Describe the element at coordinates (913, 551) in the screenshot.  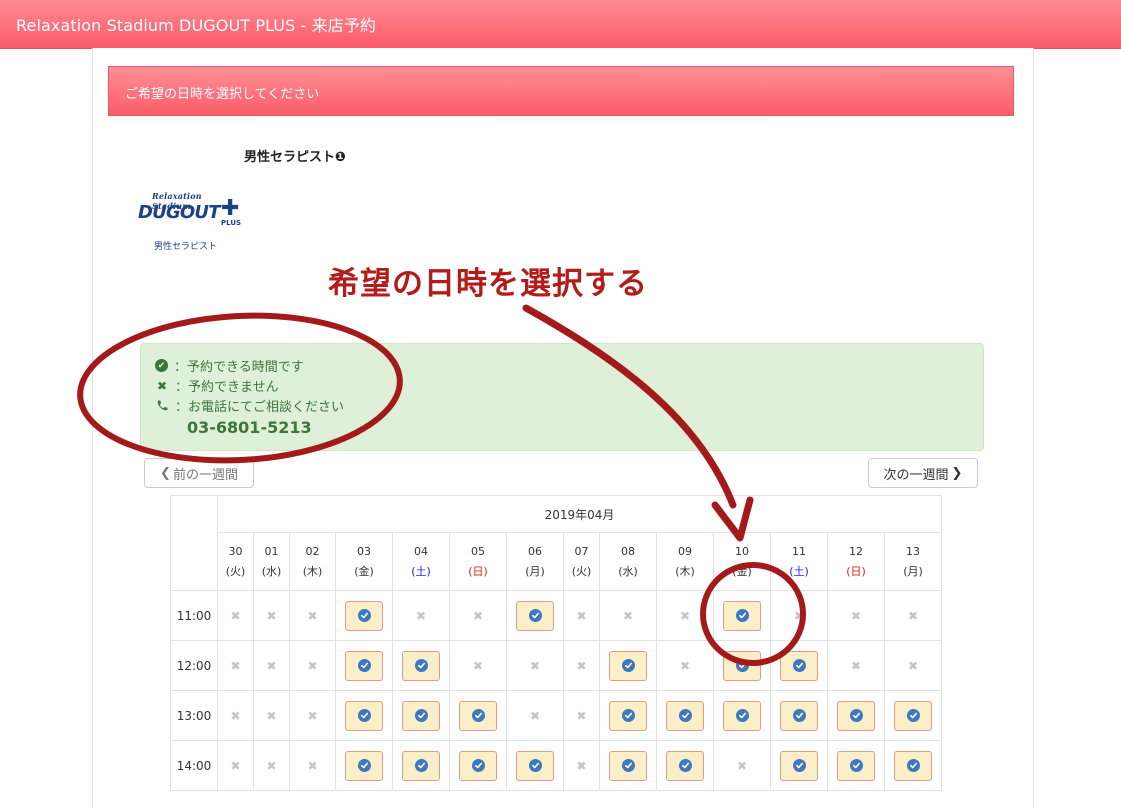
I see `day-date: 13` at that location.